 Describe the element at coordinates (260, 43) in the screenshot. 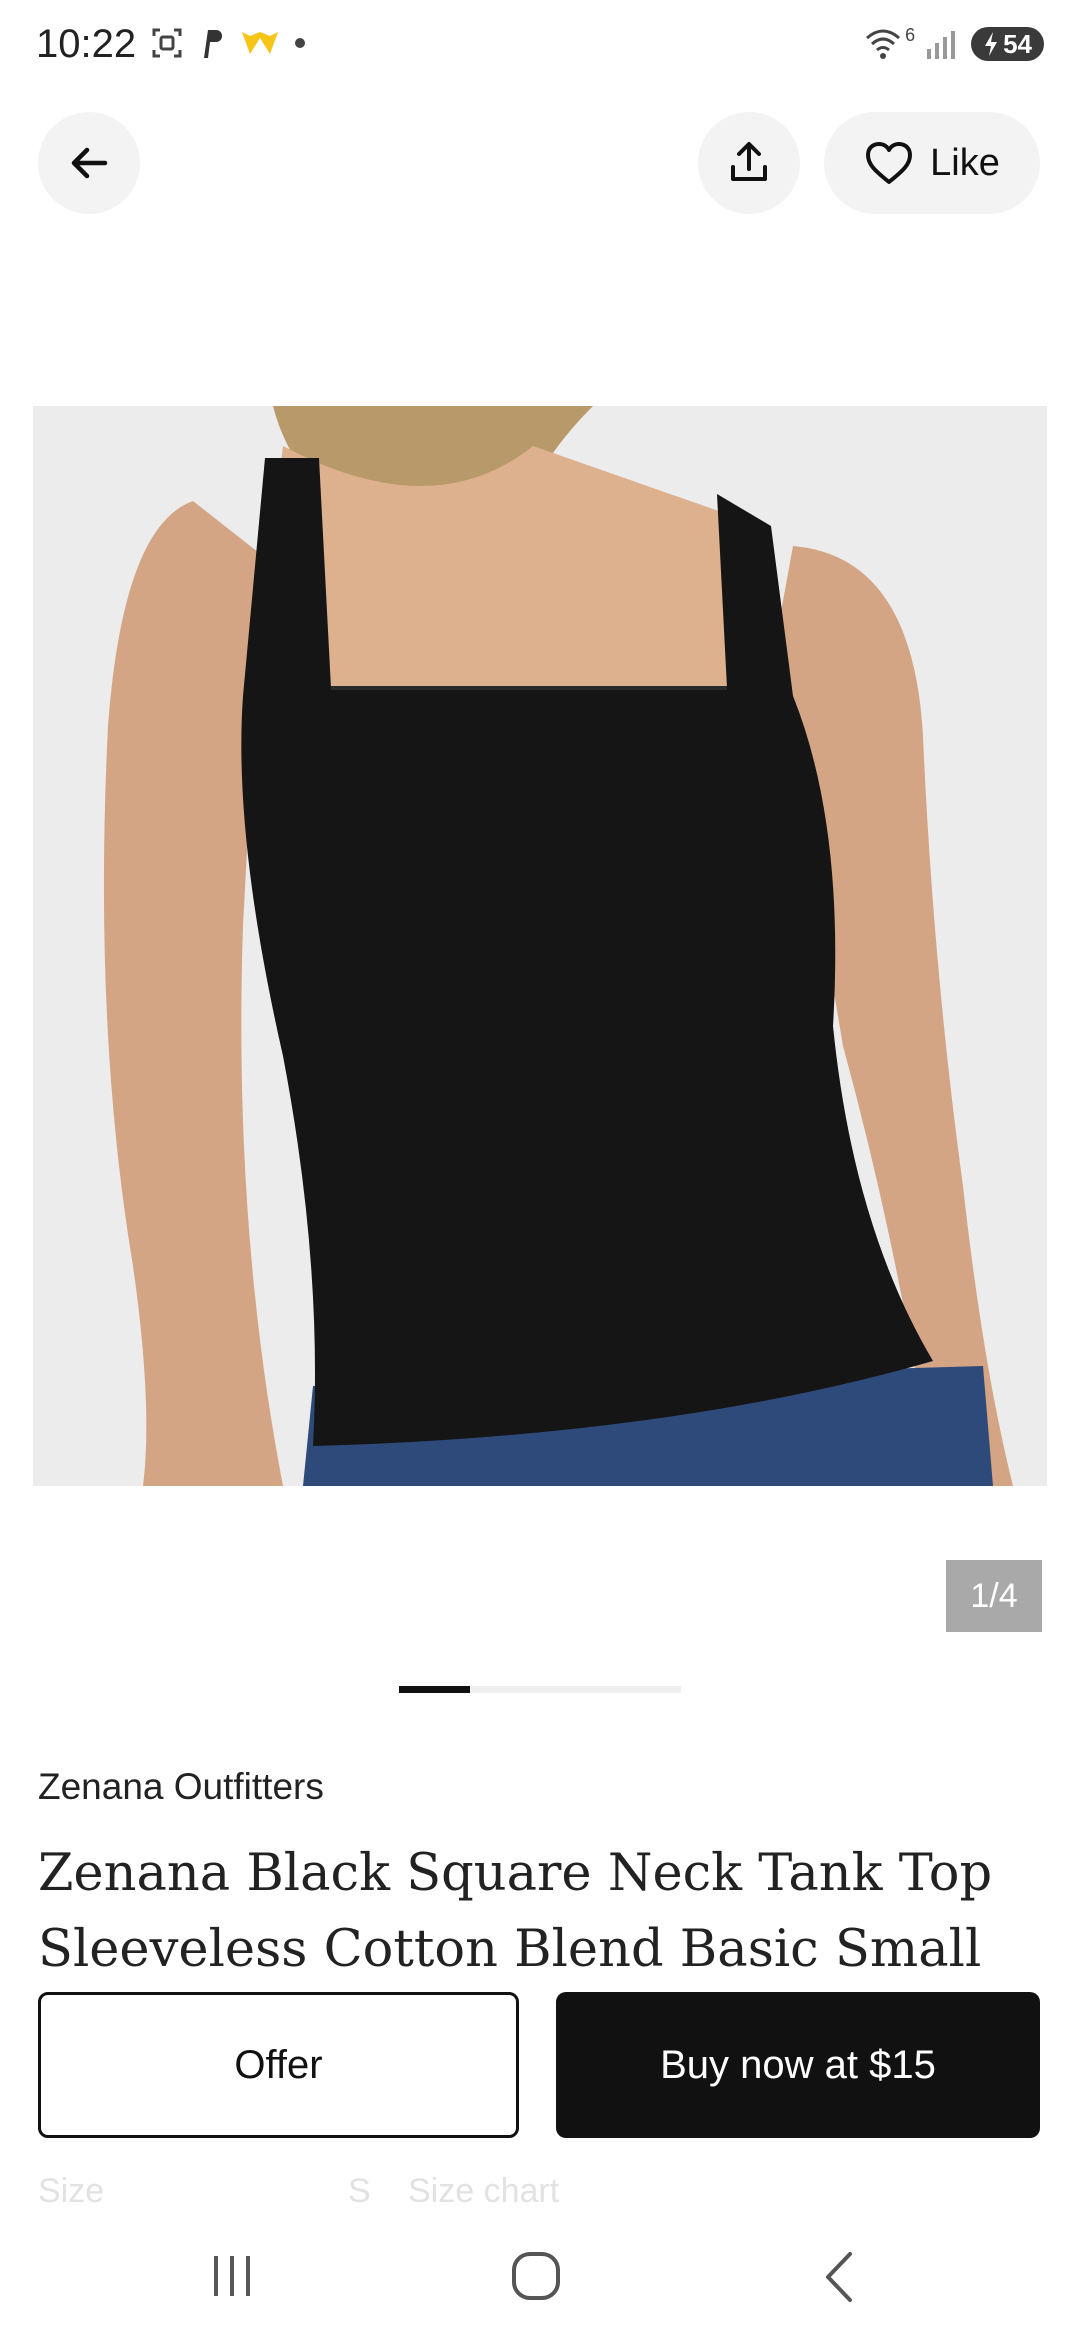

I see `wish-icon` at that location.